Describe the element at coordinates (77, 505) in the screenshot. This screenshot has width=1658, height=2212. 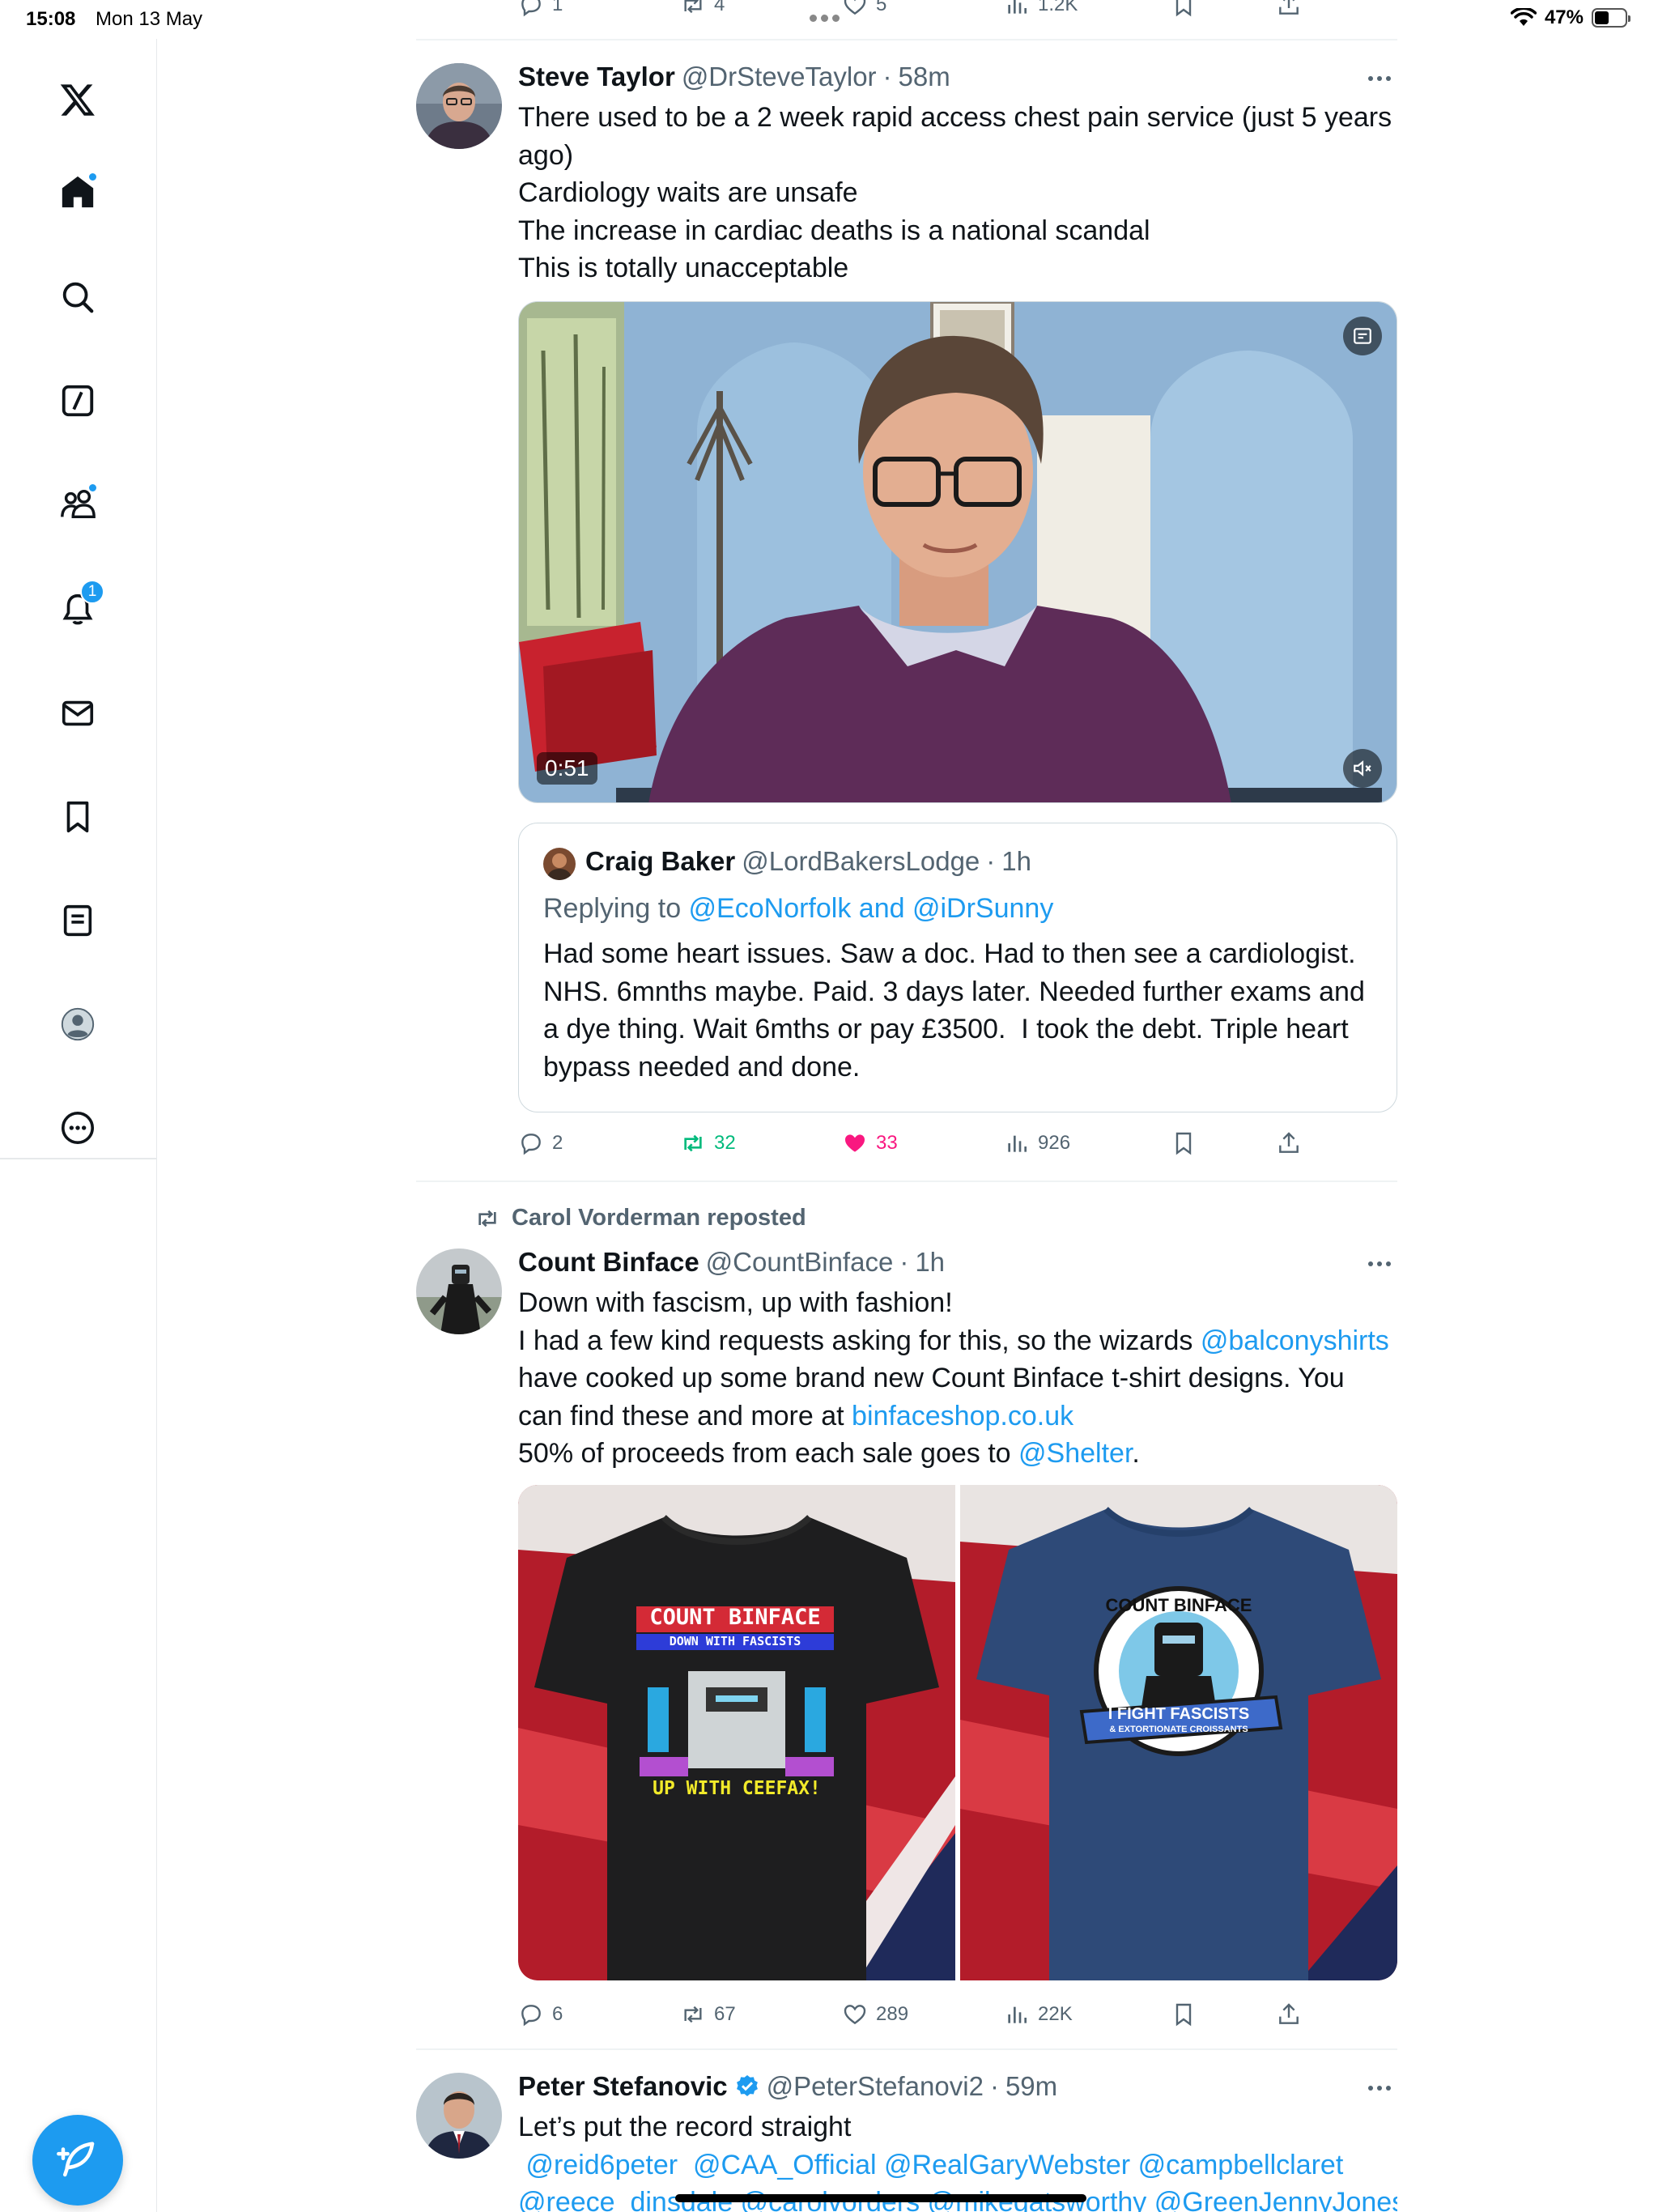
I see `communities-icon` at that location.